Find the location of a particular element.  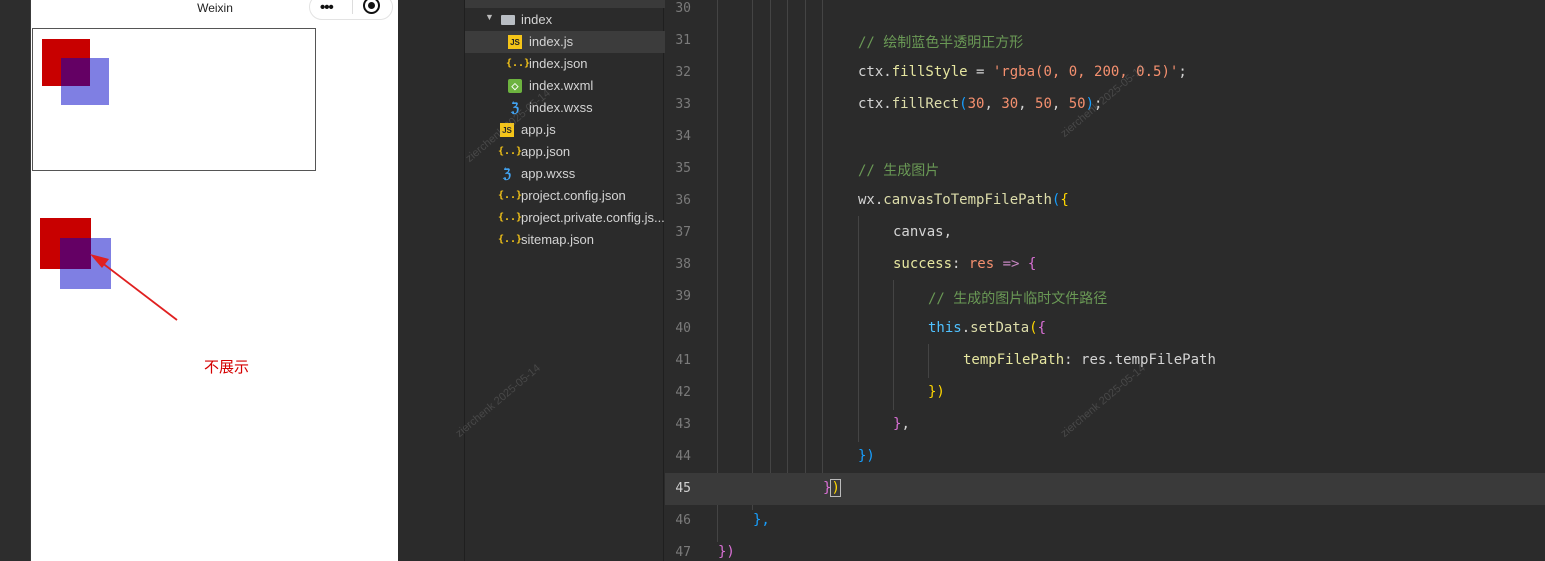

code-token: wx. is located at coordinates (871, 200).